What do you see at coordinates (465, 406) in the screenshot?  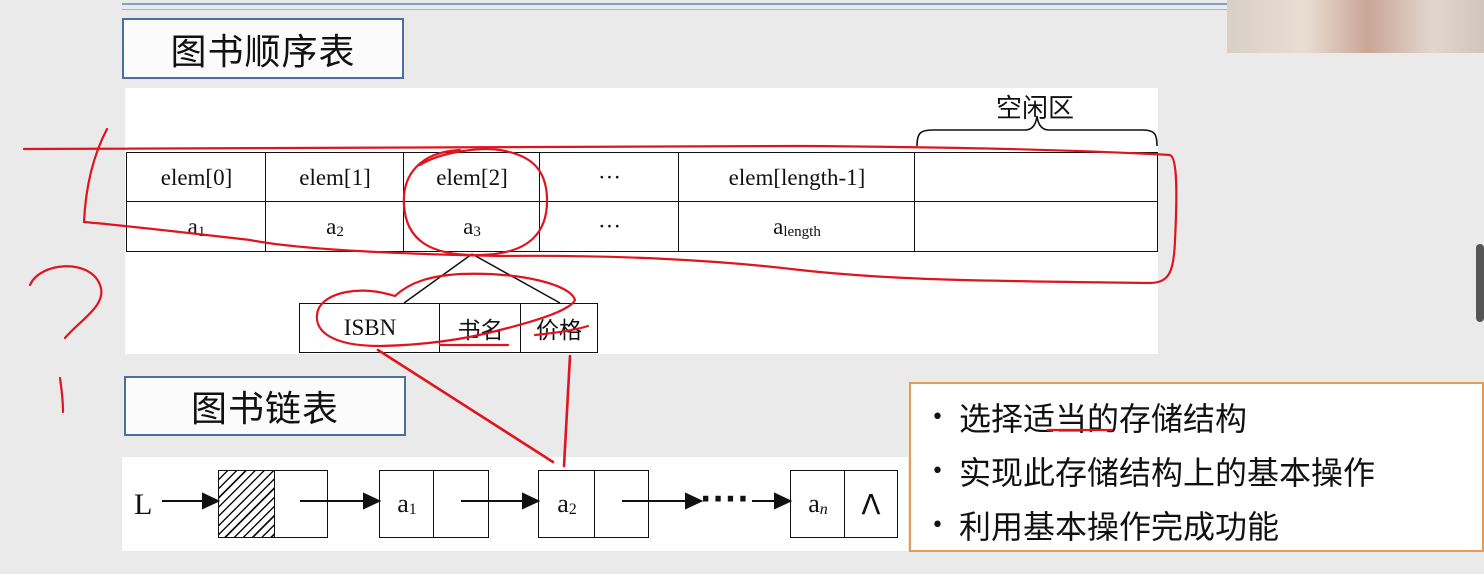 I see `annotation-line-isbn-a2` at bounding box center [465, 406].